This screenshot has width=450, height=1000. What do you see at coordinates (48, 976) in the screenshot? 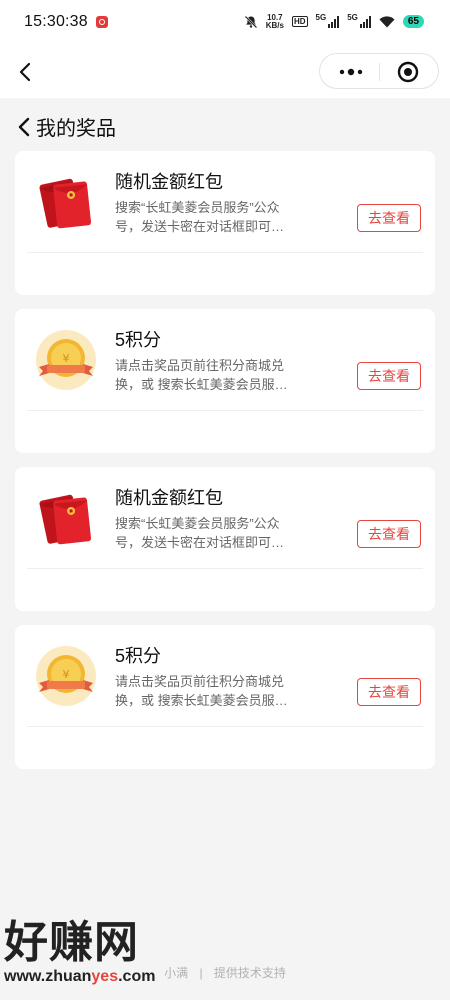
I see `watermark-url-prefix: www.zhuan` at bounding box center [48, 976].